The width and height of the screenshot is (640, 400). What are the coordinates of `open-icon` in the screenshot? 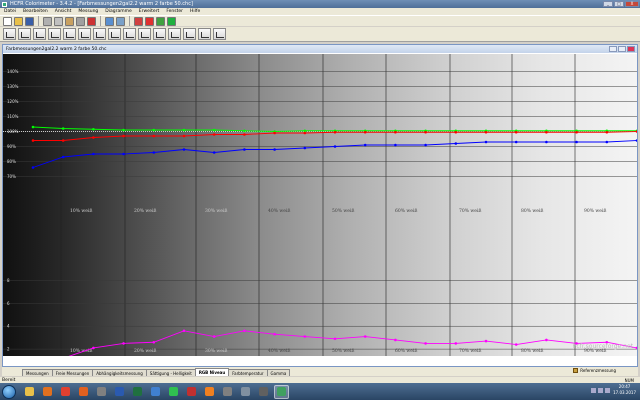 It's located at (18, 21).